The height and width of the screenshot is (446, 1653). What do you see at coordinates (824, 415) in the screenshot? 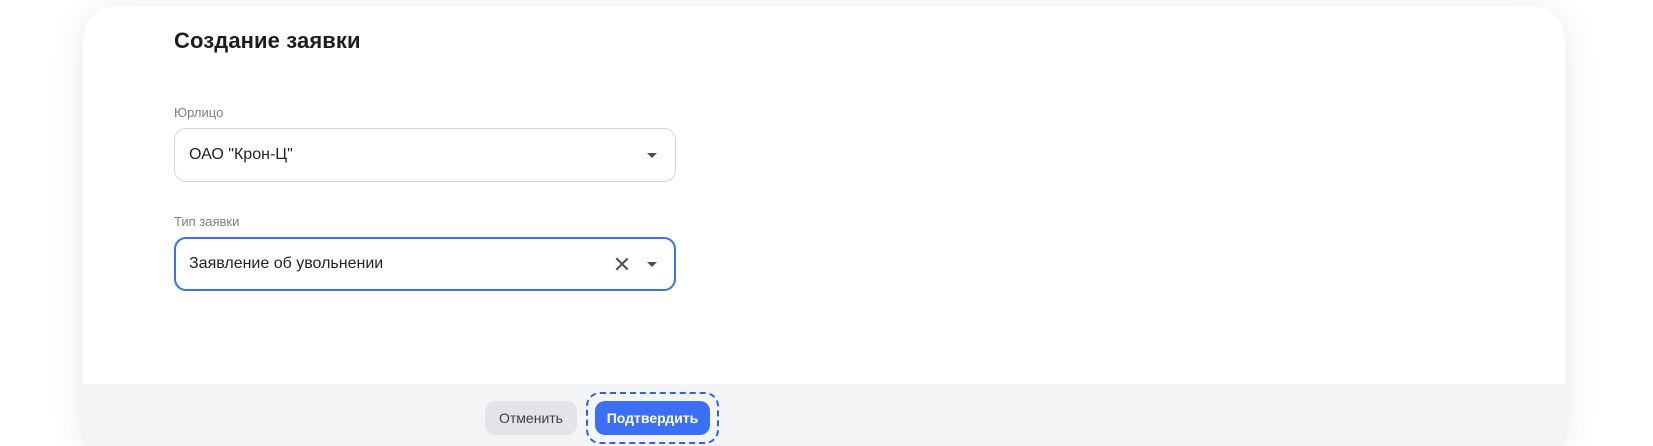
I see `dialog-footer: Отменить Подтвердить` at bounding box center [824, 415].